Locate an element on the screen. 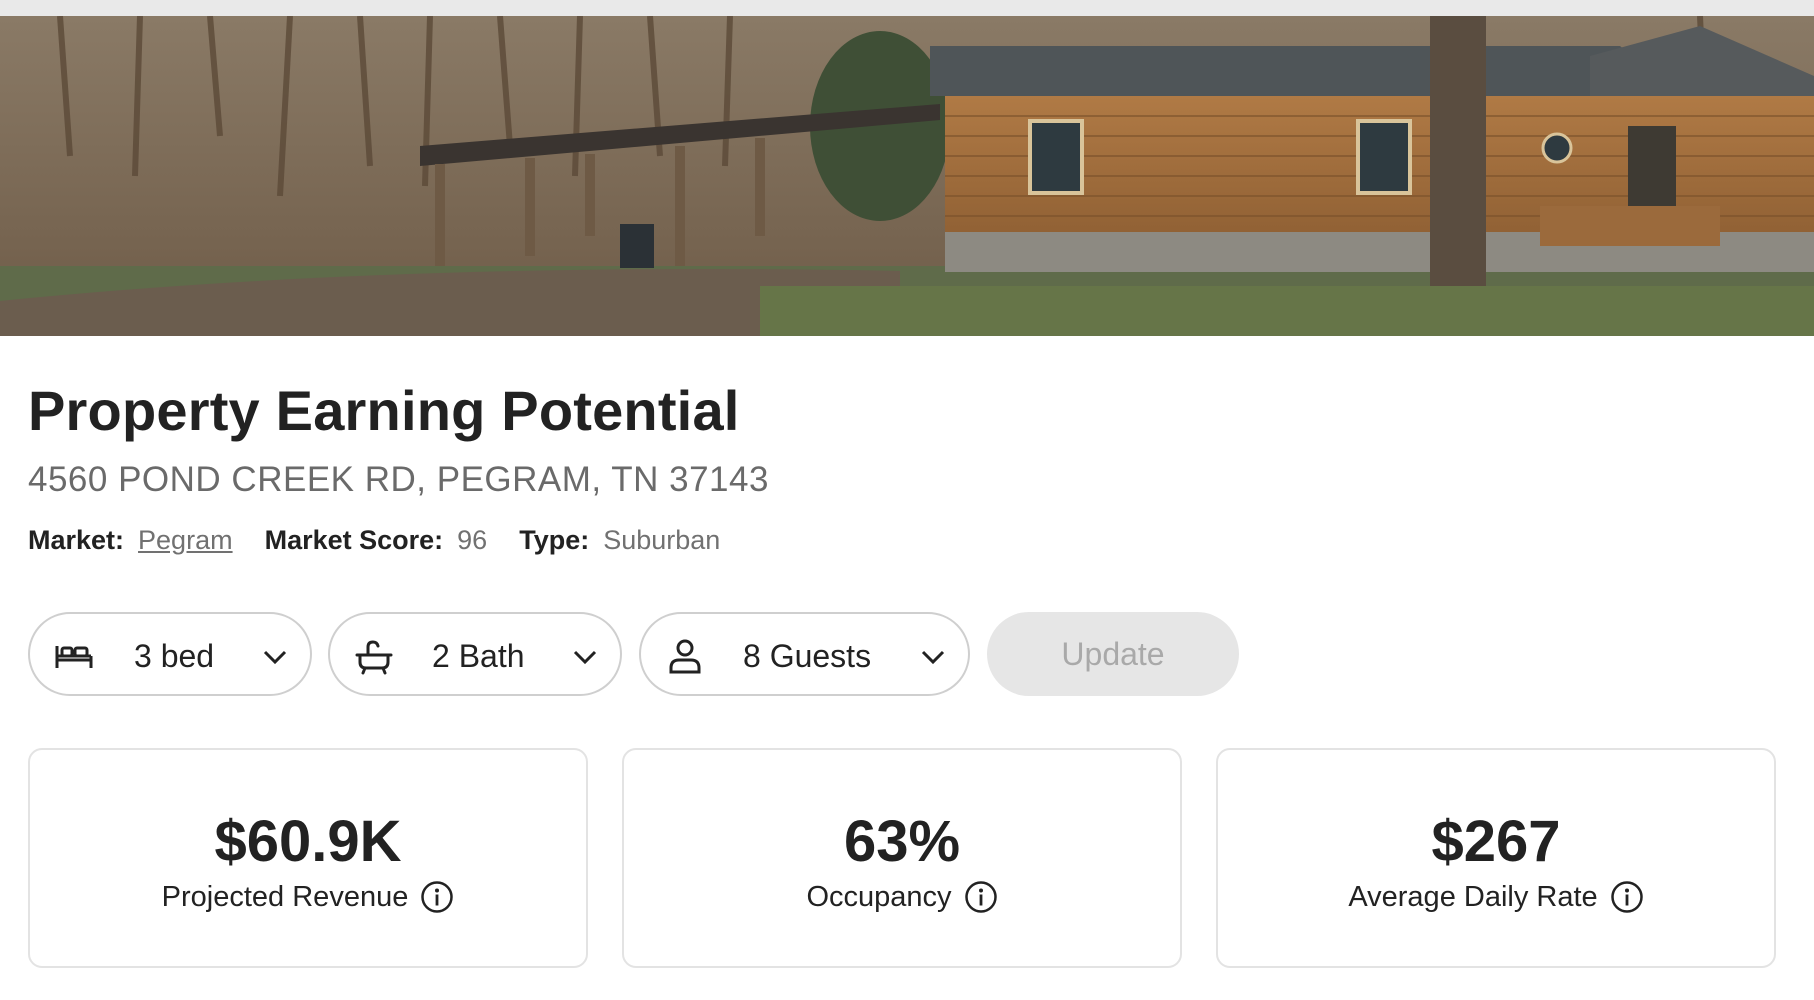  bedrooms-value: 3 bed is located at coordinates (174, 656).